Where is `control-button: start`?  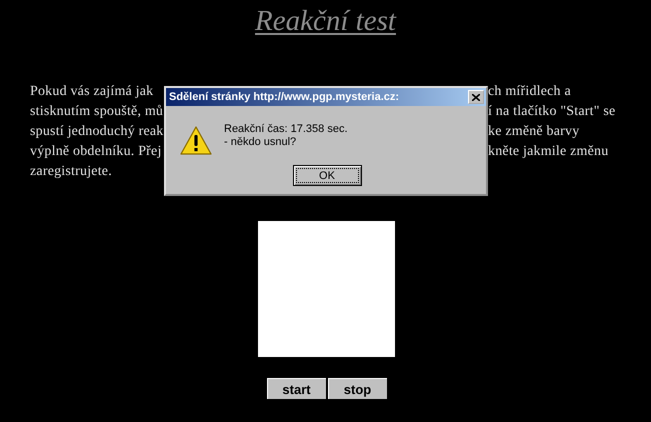
control-button: start is located at coordinates (296, 388).